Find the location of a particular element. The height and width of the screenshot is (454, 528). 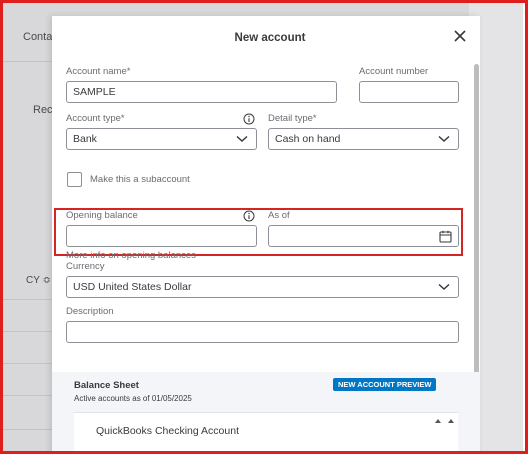

detail-type-label: Detail type* is located at coordinates (292, 118).